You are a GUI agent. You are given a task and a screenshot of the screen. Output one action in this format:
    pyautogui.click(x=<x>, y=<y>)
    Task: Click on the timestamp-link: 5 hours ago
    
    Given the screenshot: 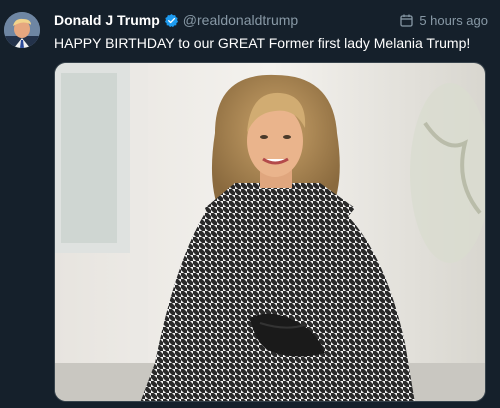 What is the action you would take?
    pyautogui.click(x=444, y=20)
    